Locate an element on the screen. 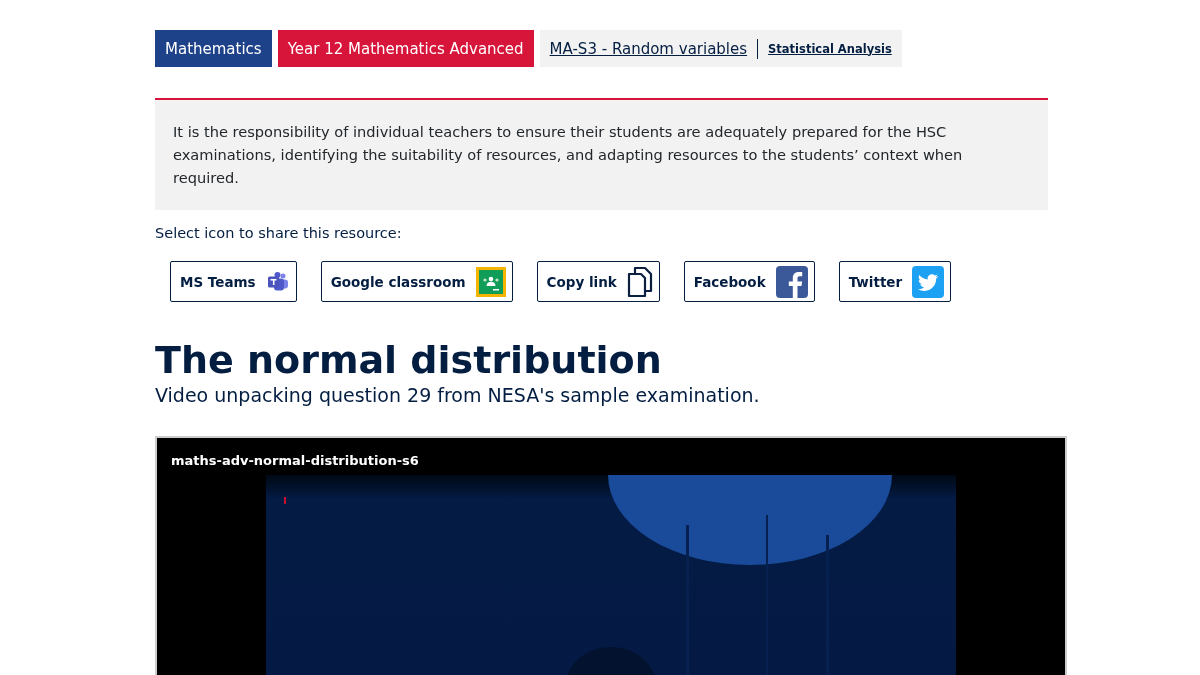 Image resolution: width=1200 pixels, height=675 pixels. share-button: Facebook is located at coordinates (749, 281).